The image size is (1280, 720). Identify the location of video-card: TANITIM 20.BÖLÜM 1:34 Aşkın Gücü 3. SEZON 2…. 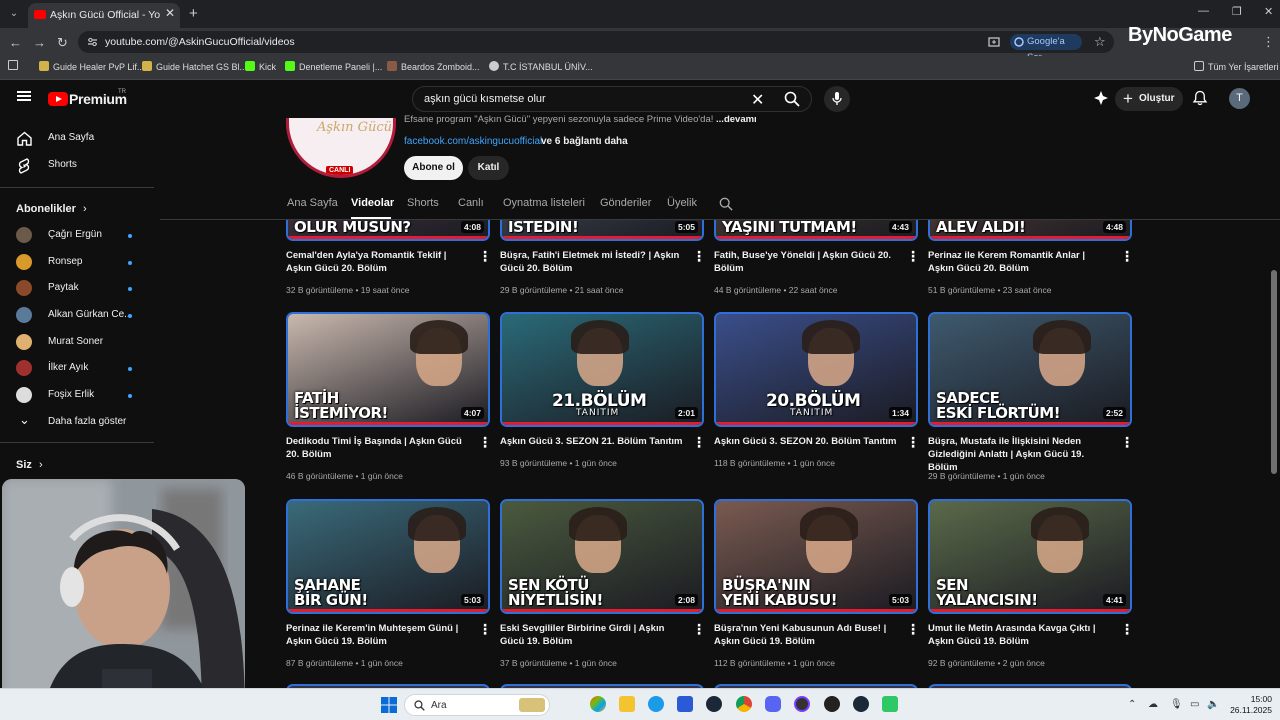
(817, 402).